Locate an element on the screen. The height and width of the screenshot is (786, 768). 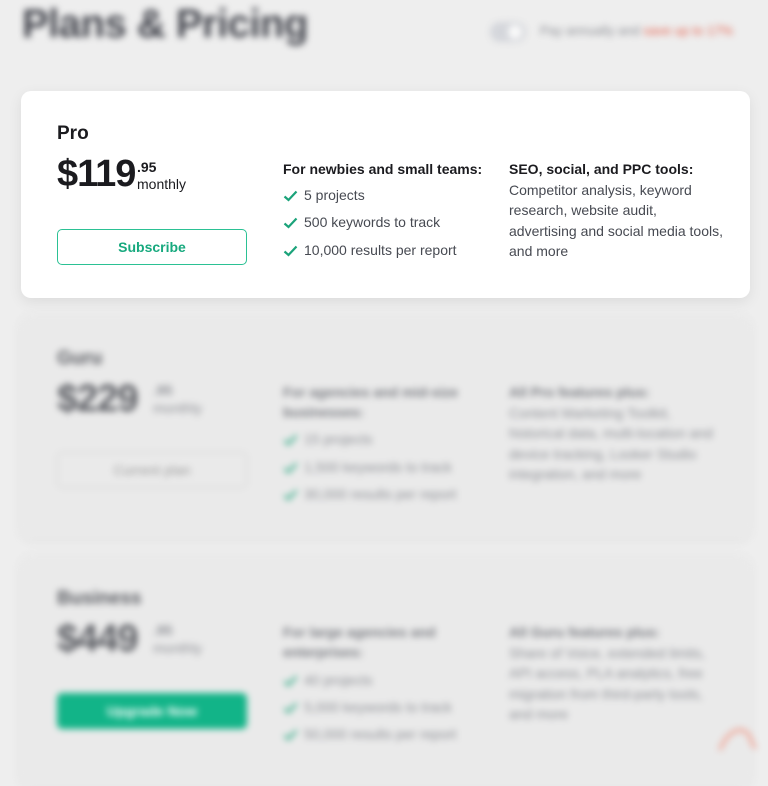
tools-title: All Guru features plus: is located at coordinates (584, 632).